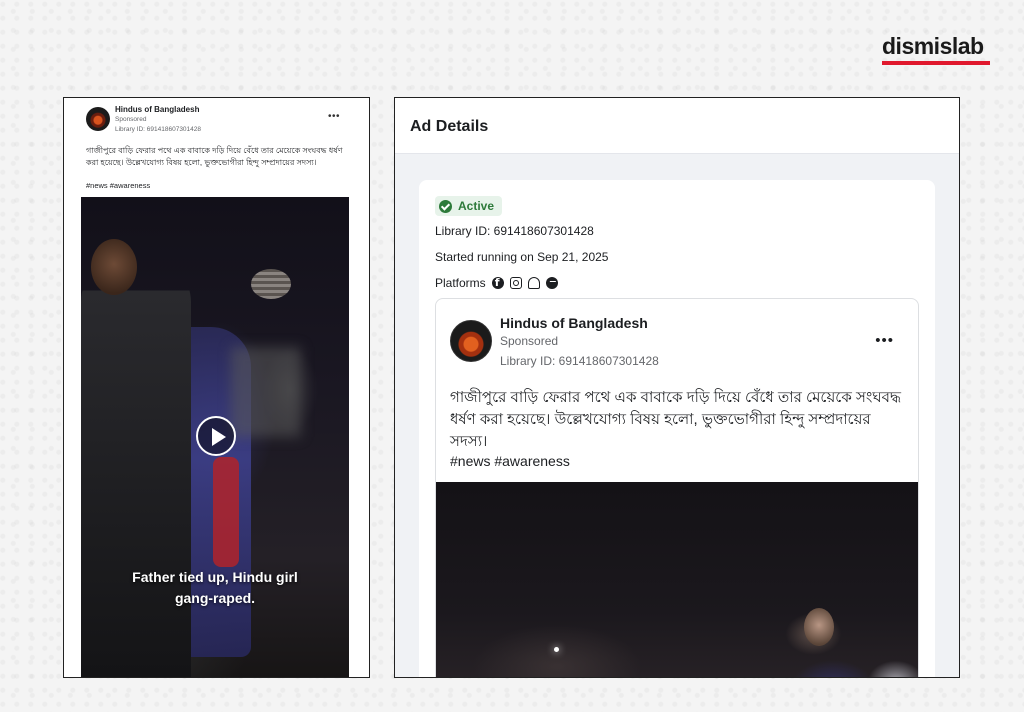  I want to click on facebook-icon, so click(497, 282).